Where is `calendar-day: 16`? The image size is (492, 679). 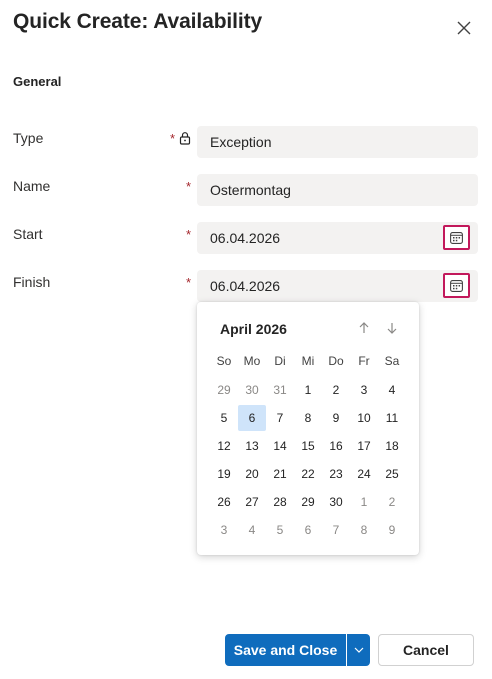 calendar-day: 16 is located at coordinates (336, 446).